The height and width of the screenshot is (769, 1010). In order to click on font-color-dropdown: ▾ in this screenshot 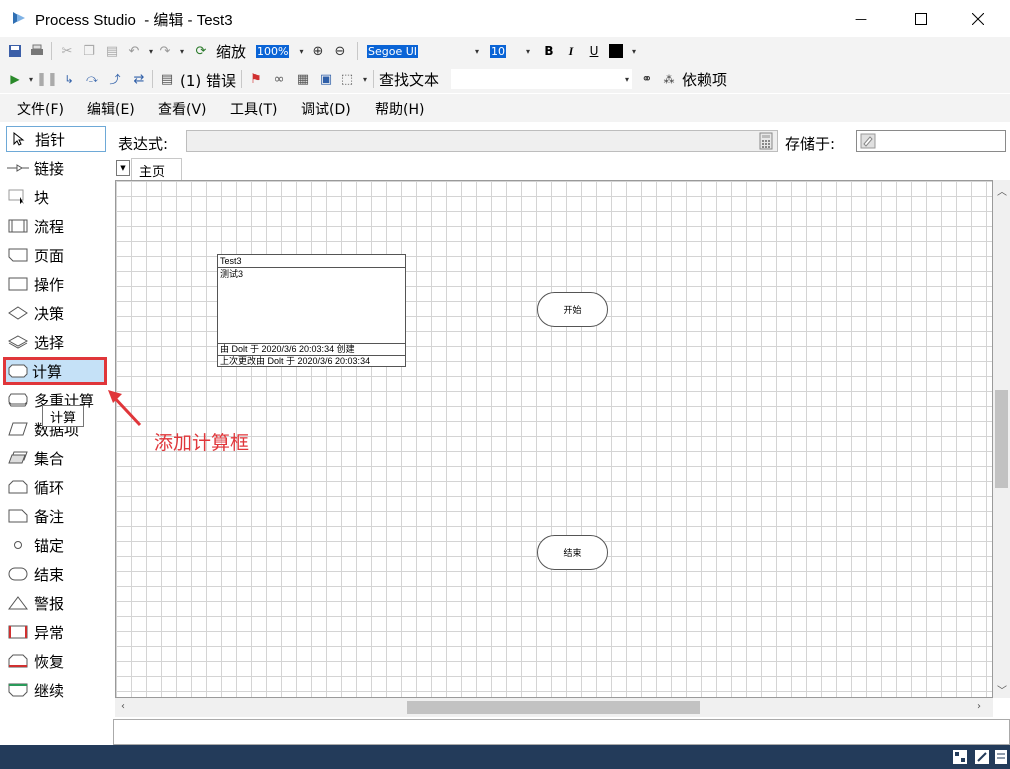, I will do `click(634, 51)`.